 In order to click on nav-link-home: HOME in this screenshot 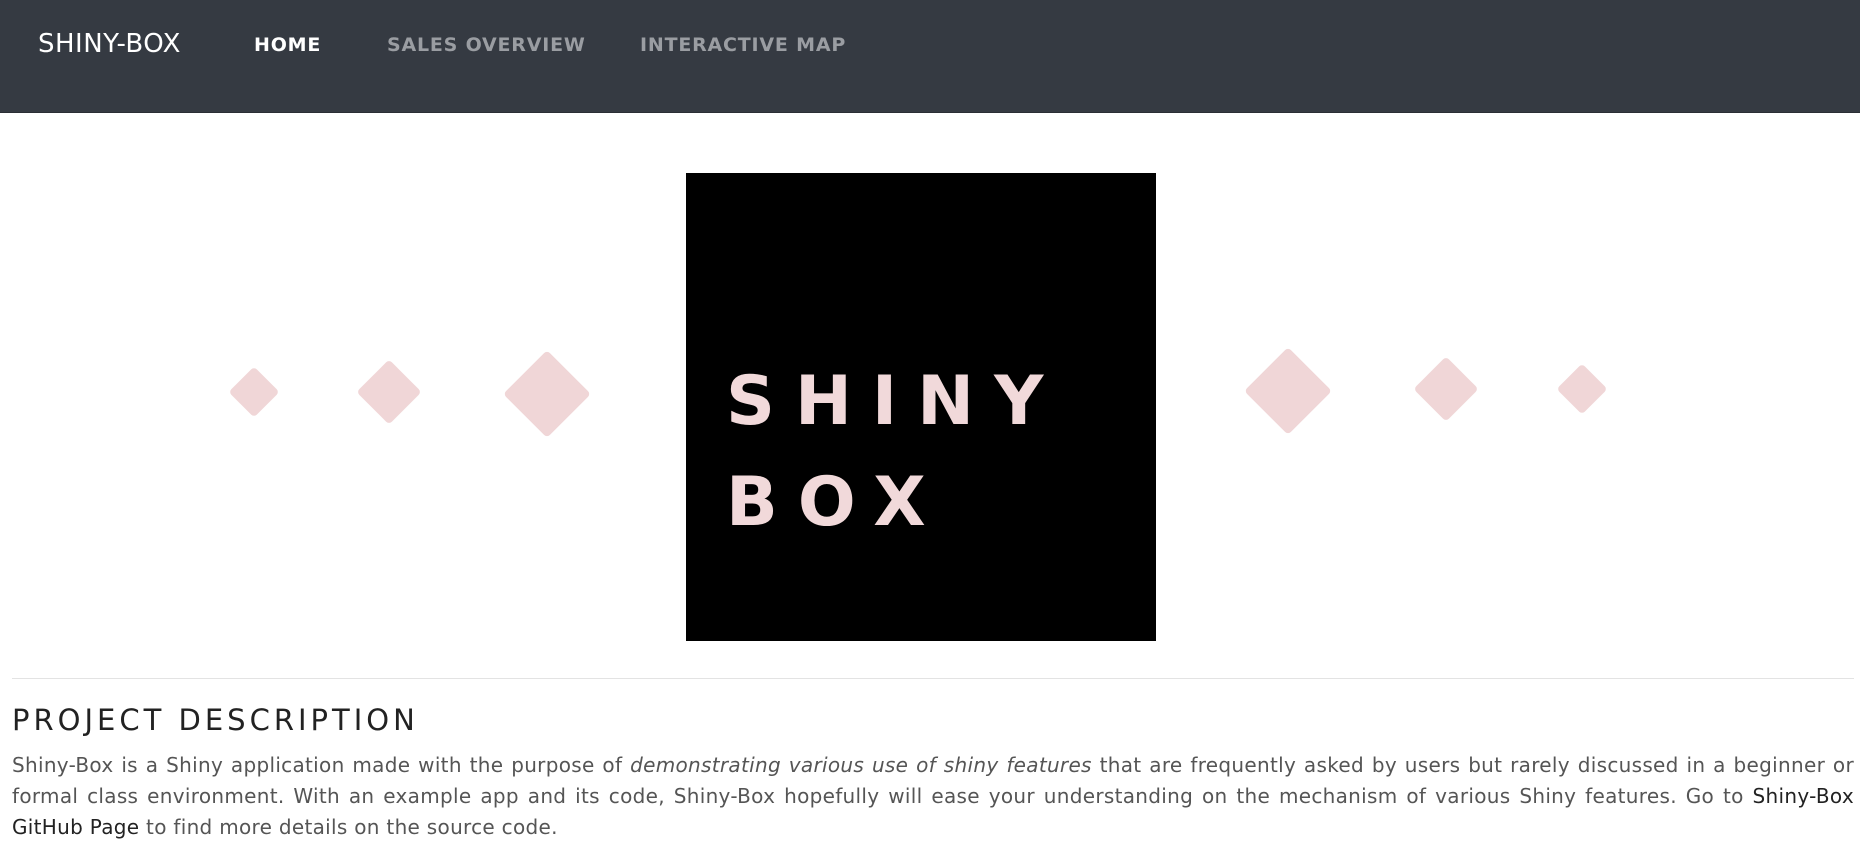, I will do `click(287, 45)`.